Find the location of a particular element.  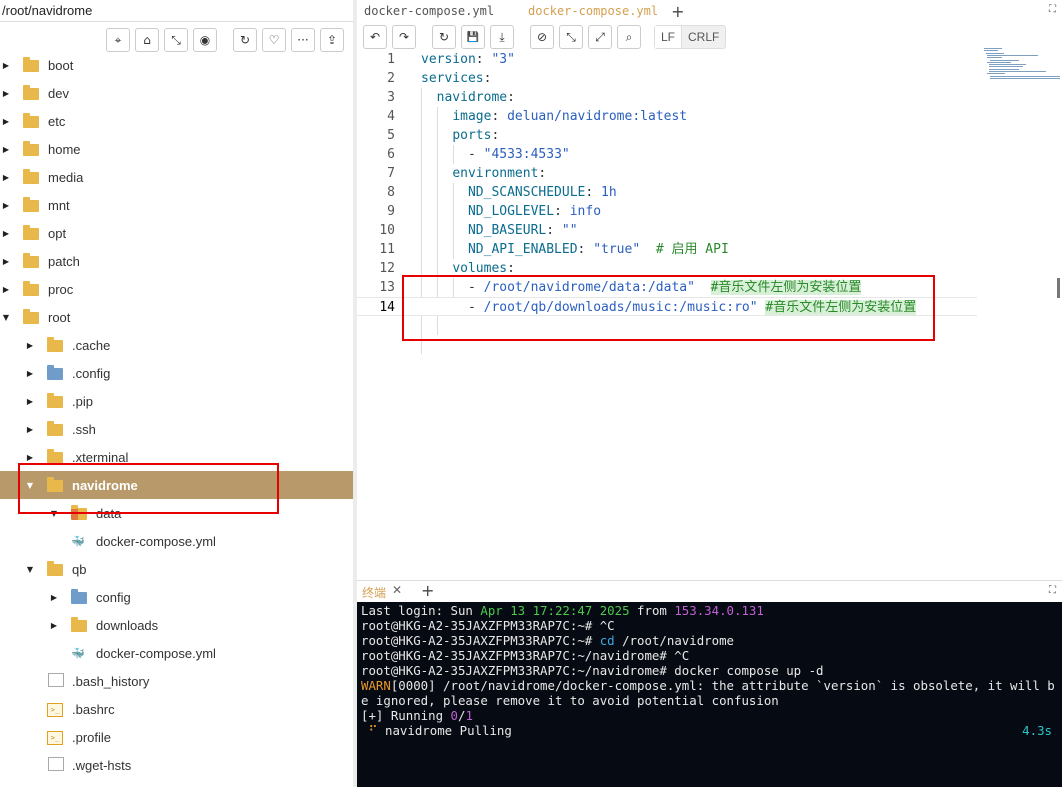

heart-button: ♡ is located at coordinates (274, 40).